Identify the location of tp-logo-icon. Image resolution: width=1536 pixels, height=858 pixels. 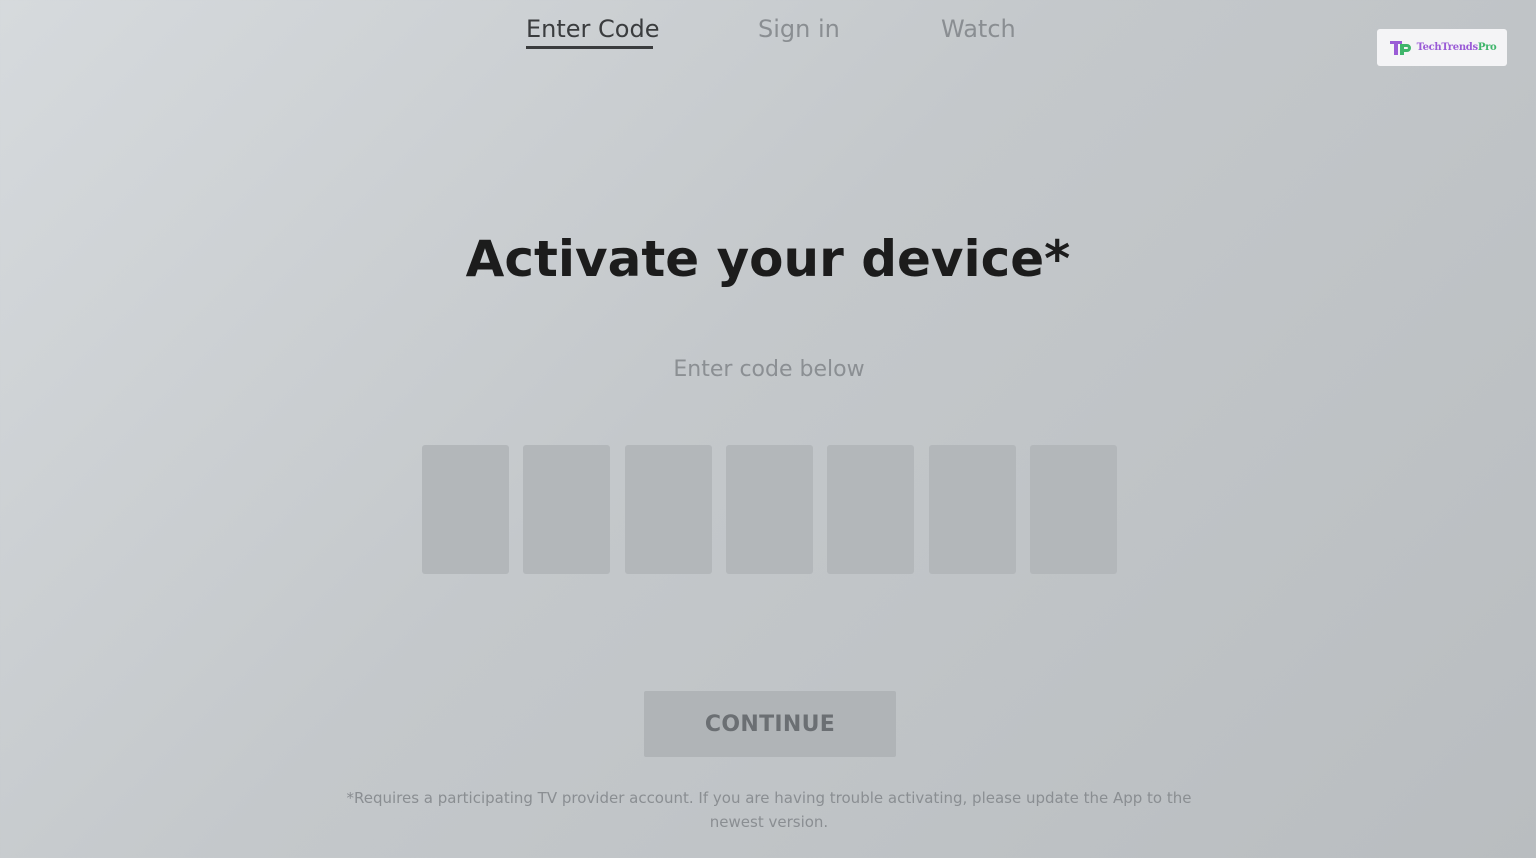
(1401, 48).